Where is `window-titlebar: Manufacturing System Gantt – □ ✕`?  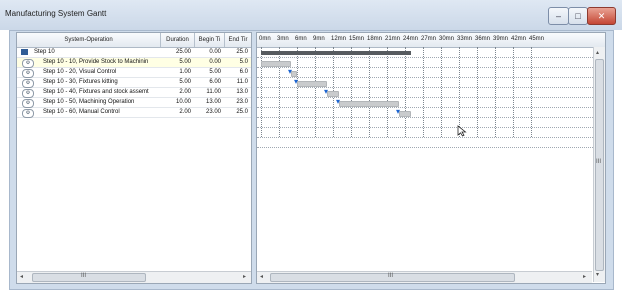
window-titlebar: Manufacturing System Gantt – □ ✕ is located at coordinates (311, 15).